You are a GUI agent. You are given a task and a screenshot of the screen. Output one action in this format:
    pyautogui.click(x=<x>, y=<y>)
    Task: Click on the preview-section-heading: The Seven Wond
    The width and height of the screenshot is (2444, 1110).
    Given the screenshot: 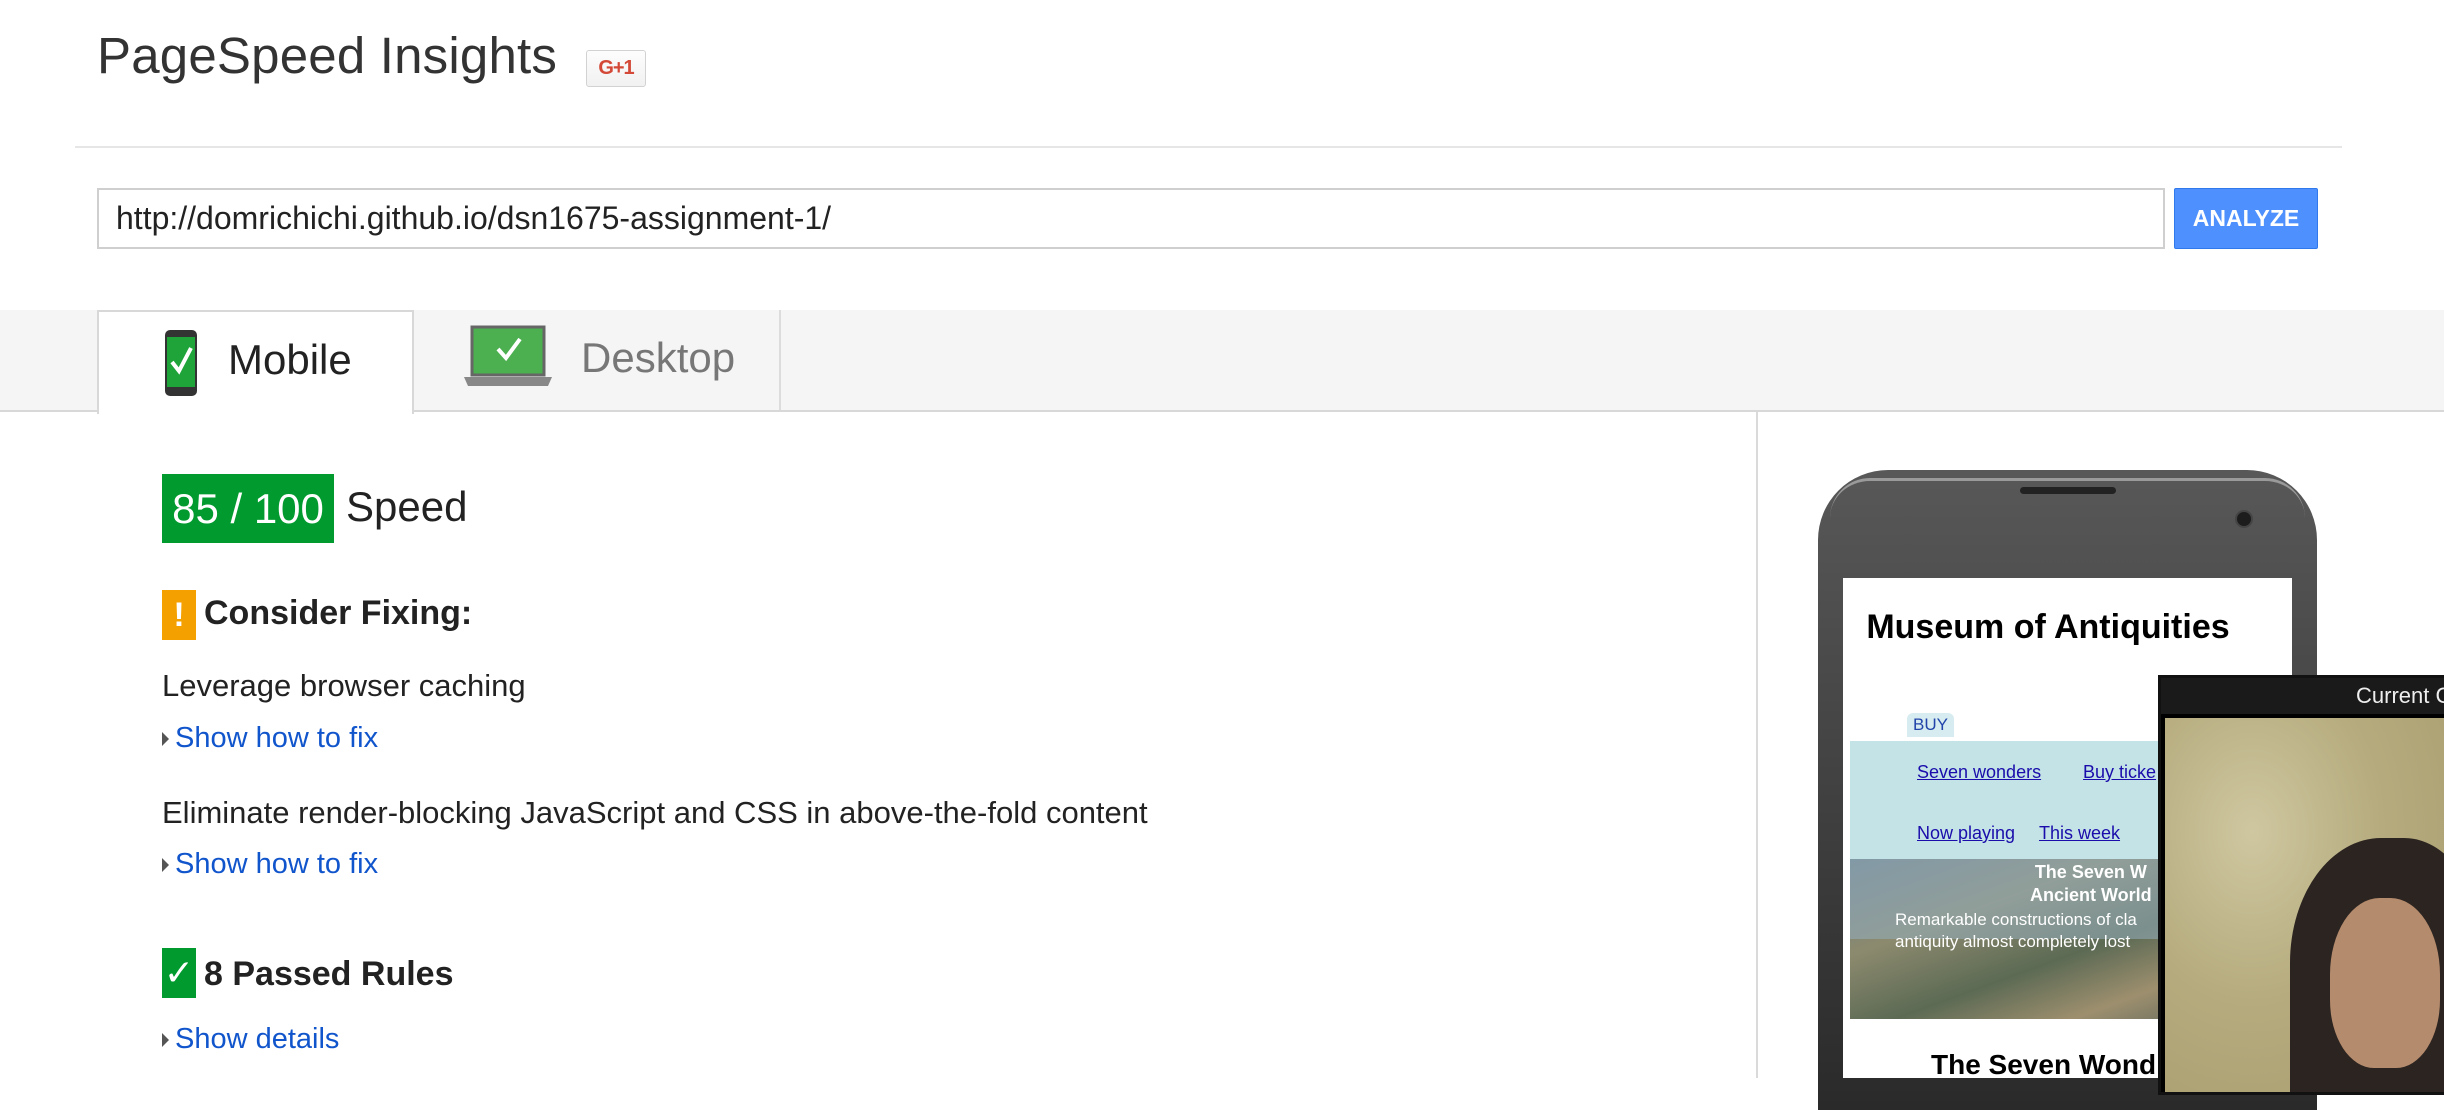 What is the action you would take?
    pyautogui.click(x=2044, y=1063)
    